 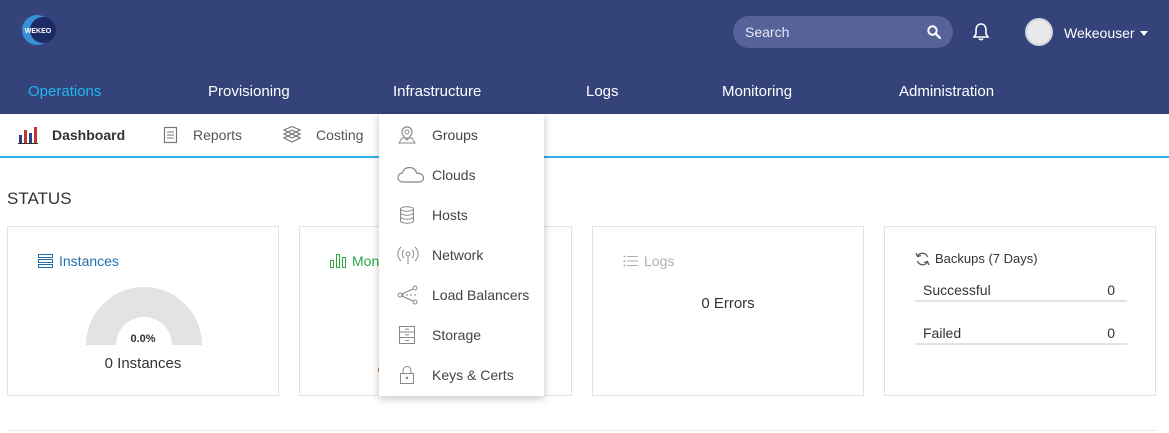 What do you see at coordinates (143, 311) in the screenshot?
I see `instances-card: Instances 0.0% 0 Instances` at bounding box center [143, 311].